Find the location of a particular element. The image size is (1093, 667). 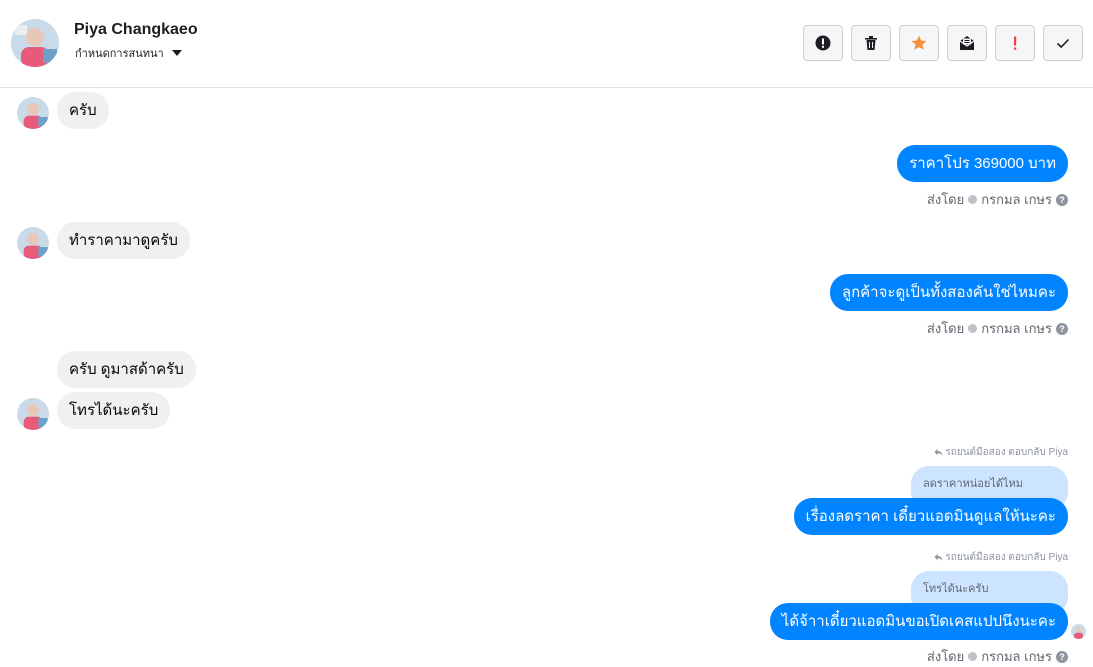

star-button is located at coordinates (919, 43).